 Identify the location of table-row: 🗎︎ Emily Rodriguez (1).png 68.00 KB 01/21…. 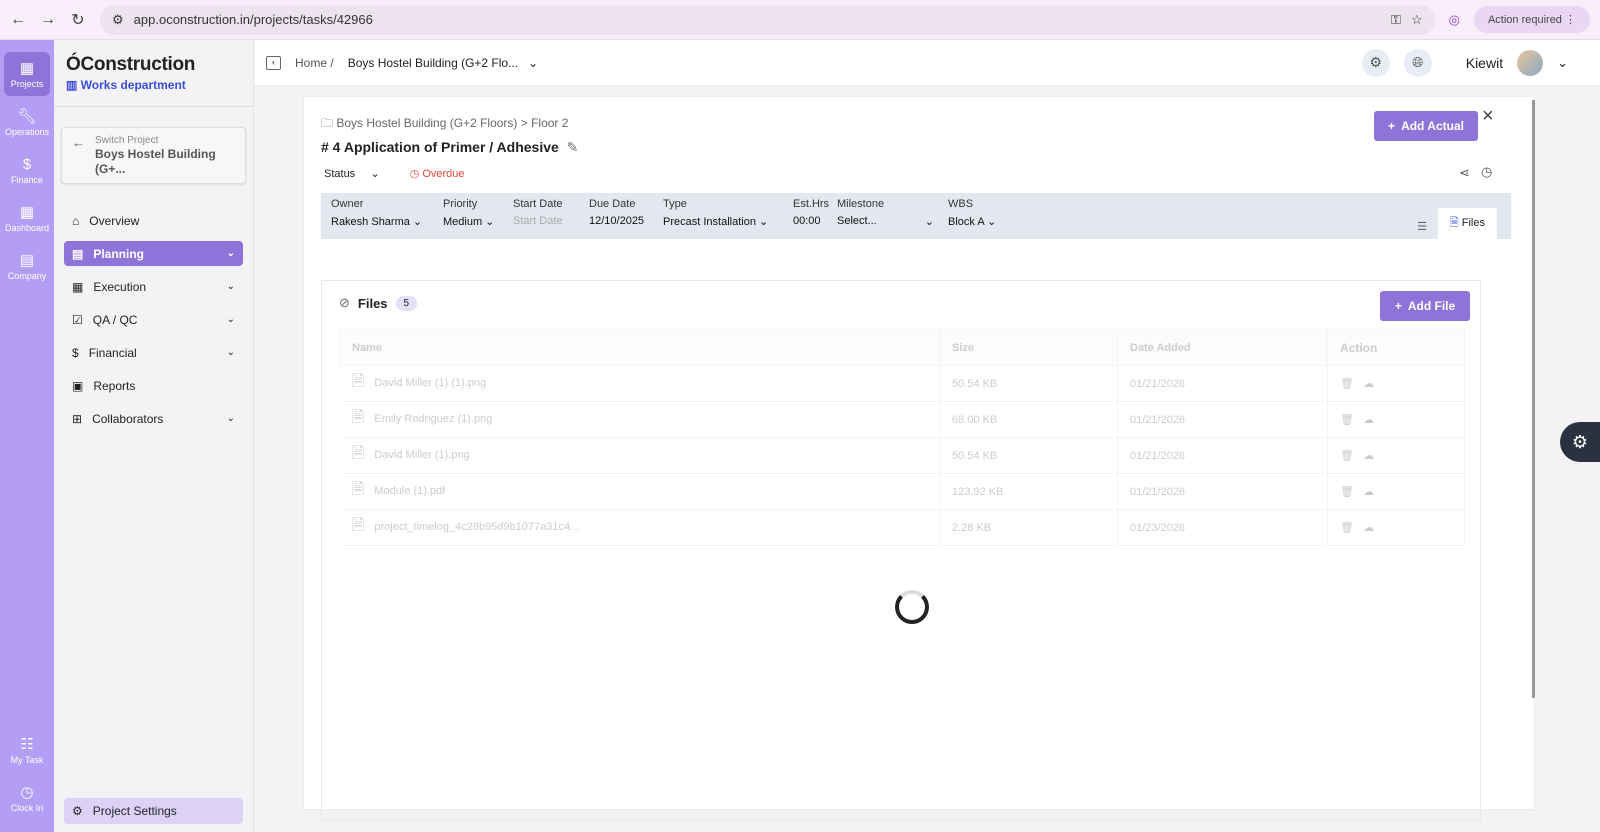
(902, 419).